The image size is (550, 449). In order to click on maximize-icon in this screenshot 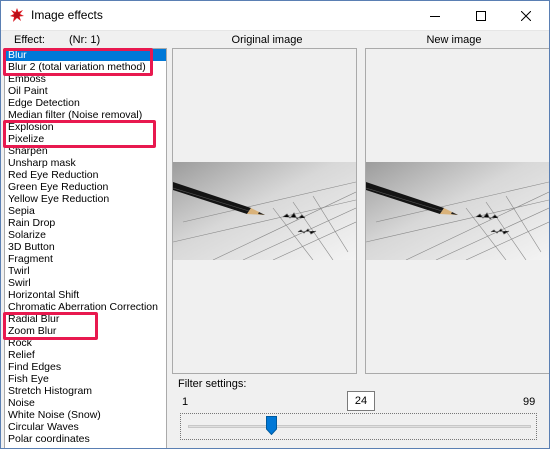, I will do `click(481, 15)`.